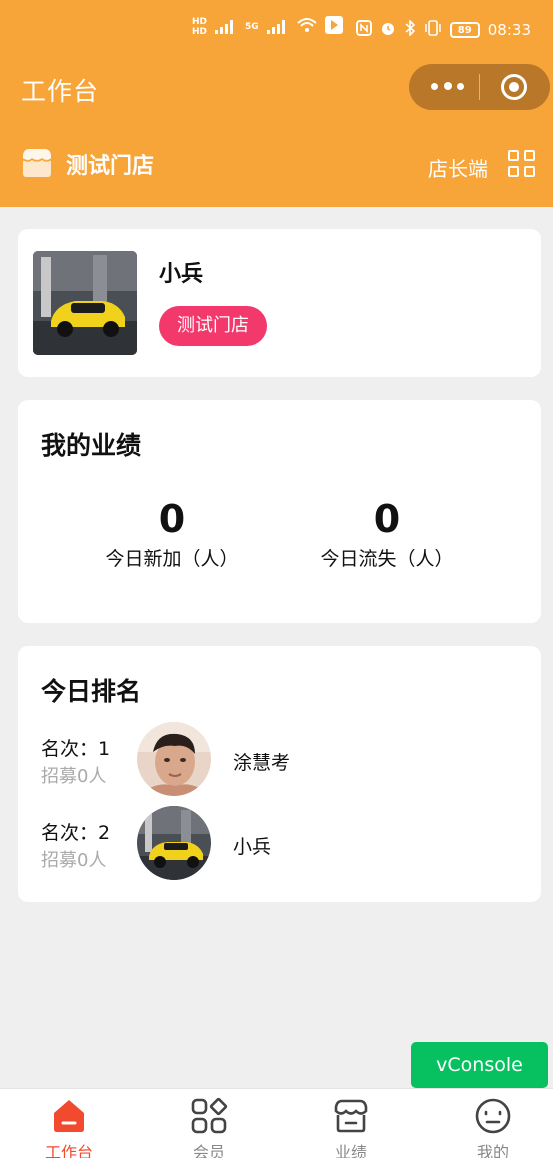  What do you see at coordinates (492, 1150) in the screenshot?
I see `tab-label: 我的` at bounding box center [492, 1150].